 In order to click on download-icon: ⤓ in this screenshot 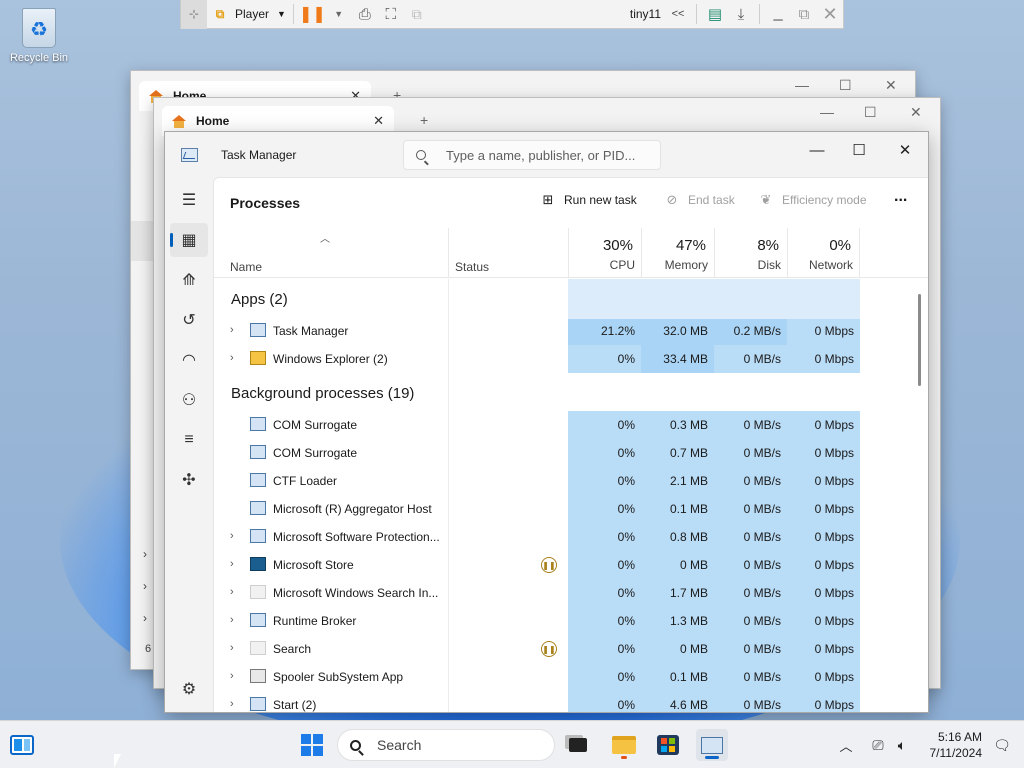, I will do `click(741, 14)`.